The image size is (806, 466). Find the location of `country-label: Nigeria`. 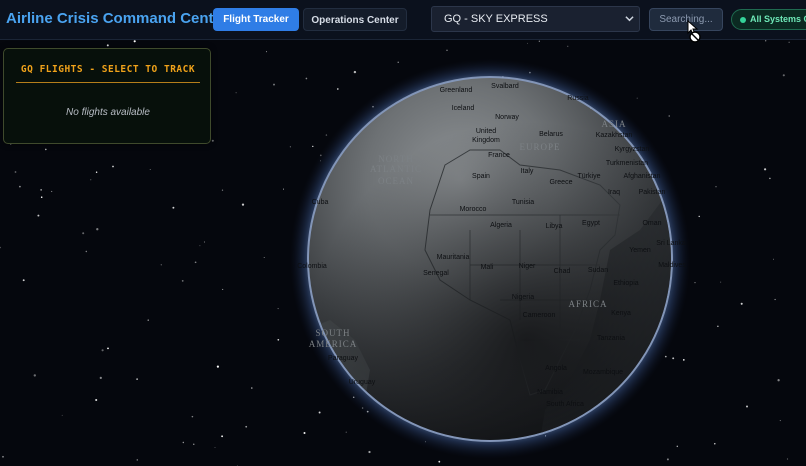

country-label: Nigeria is located at coordinates (523, 297).